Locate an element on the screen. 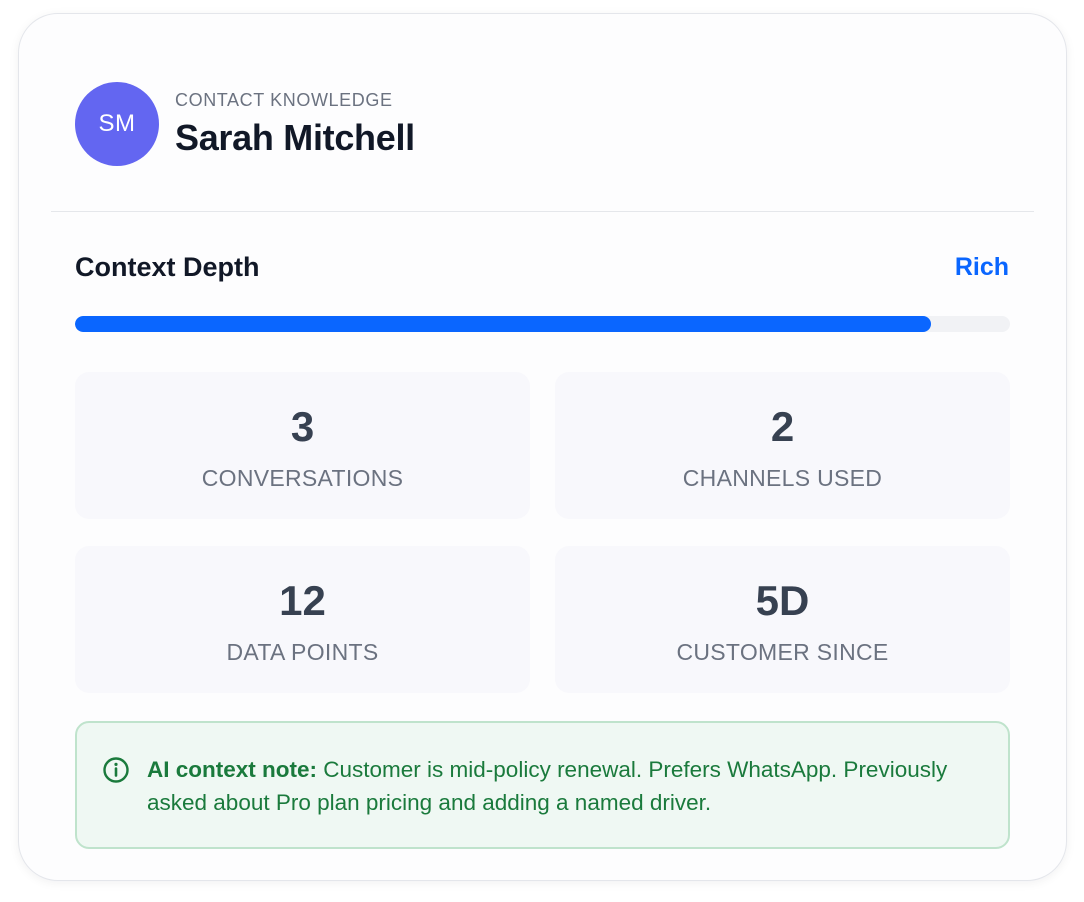 The image size is (1084, 902). stat-value: 12 is located at coordinates (302, 600).